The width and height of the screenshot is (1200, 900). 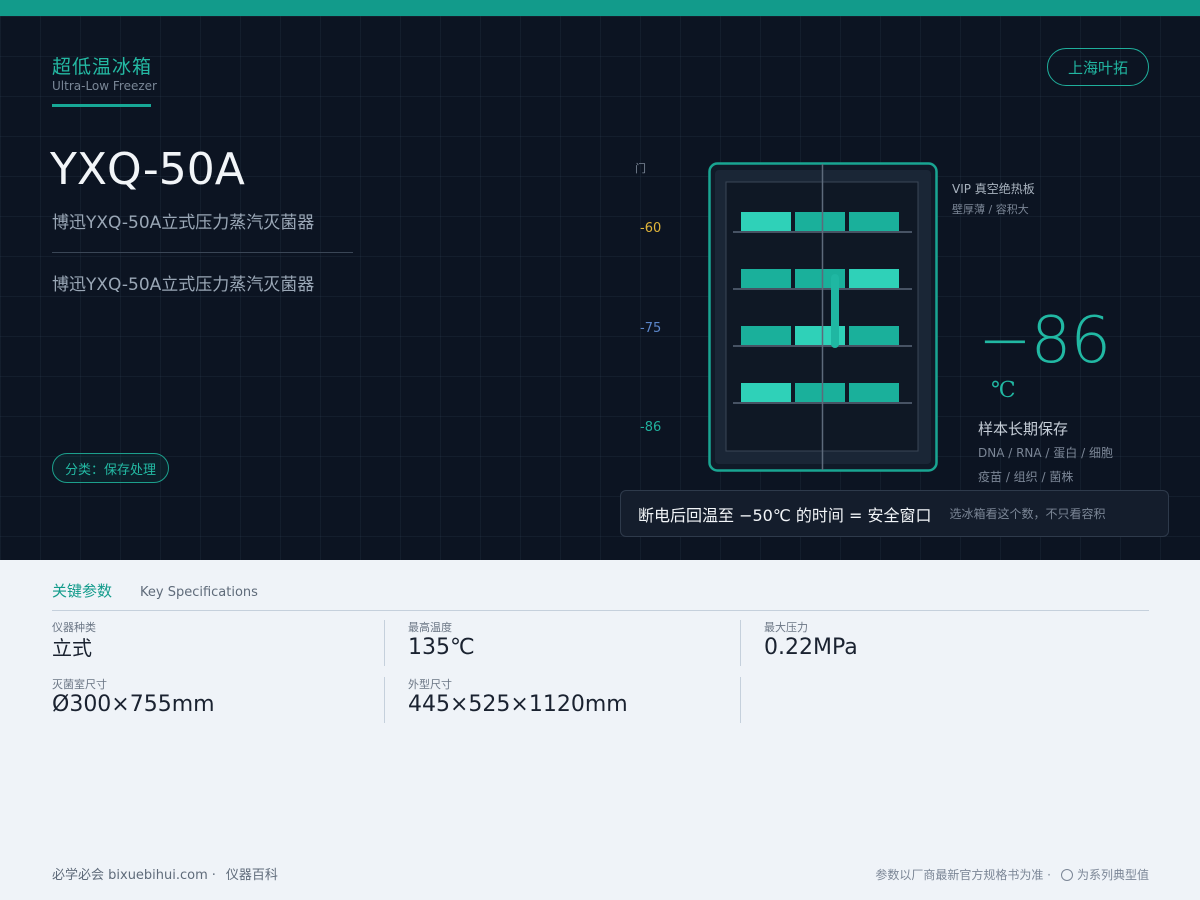 I want to click on category-subtitle: Ultra-Low Freezer, so click(x=104, y=86).